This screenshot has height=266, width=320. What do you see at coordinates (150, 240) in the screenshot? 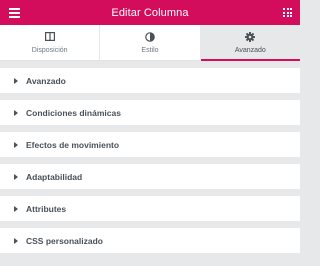
I see `section-custom-css: CSS personalizado` at bounding box center [150, 240].